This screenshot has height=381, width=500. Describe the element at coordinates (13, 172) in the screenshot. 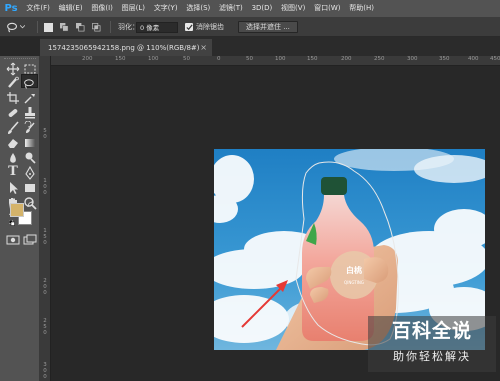

I see `type-icon: T` at that location.